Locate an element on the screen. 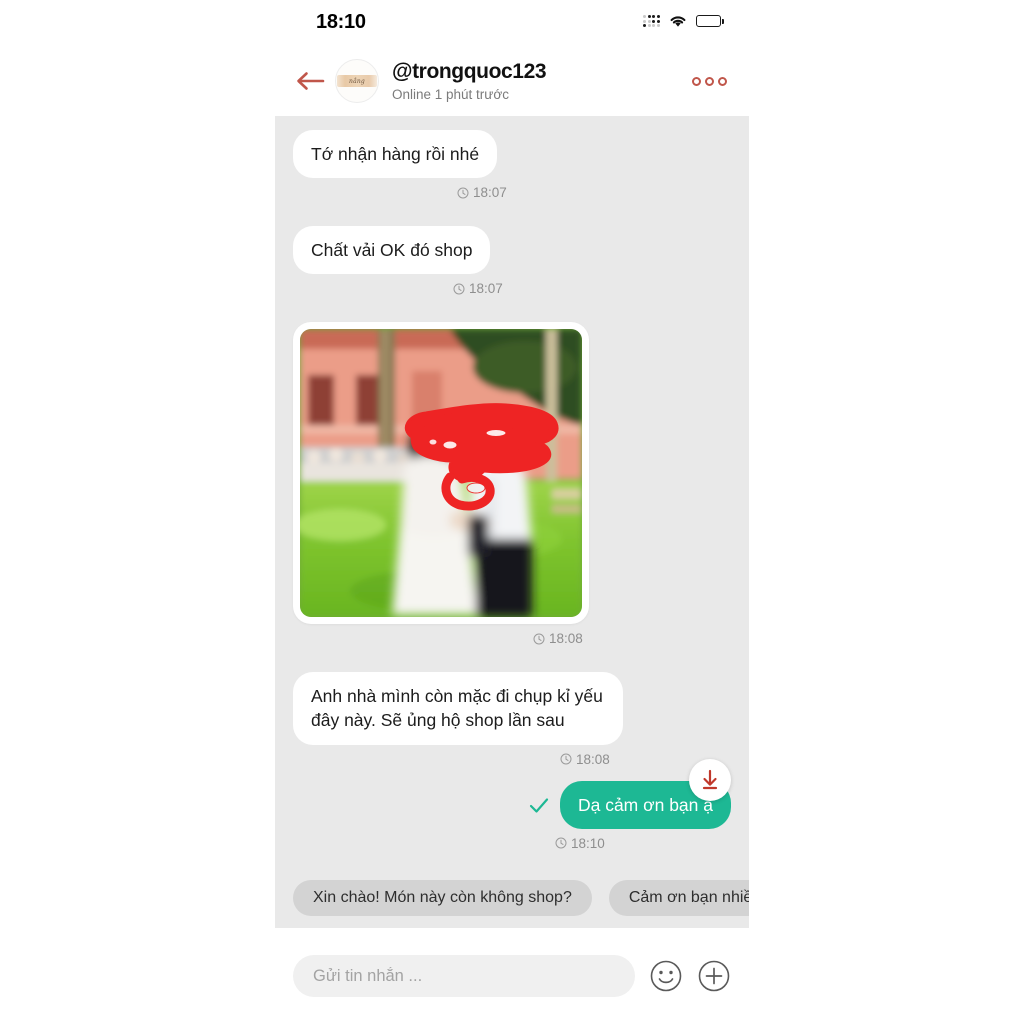 The image size is (1024, 1024). message-row-outgoing: Dạ cảm ơn bạn ạ is located at coordinates (512, 793).